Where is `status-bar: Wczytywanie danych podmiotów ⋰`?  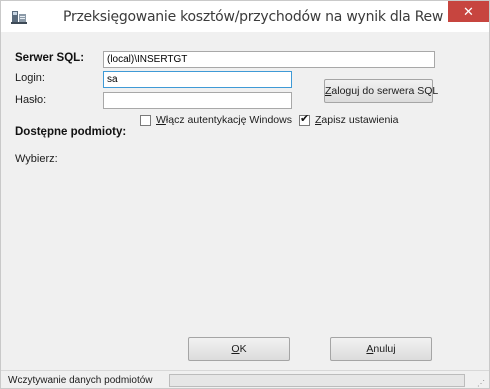 status-bar: Wczytywanie danych podmiotów ⋰ is located at coordinates (245, 379).